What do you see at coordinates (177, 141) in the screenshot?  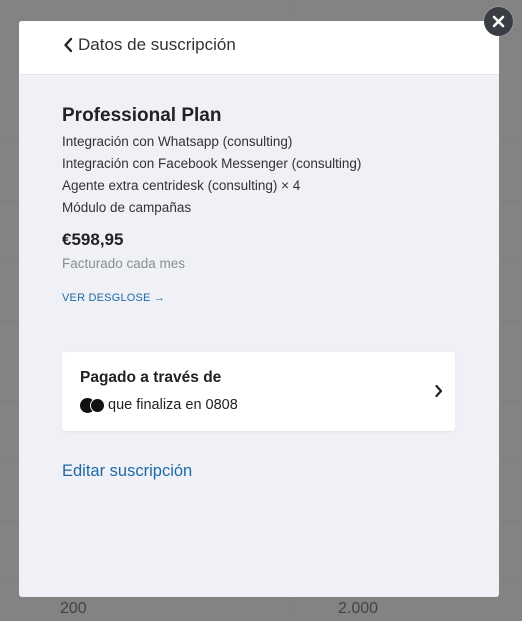 I see `plan-feature-item: Integración con Whatsapp (consulting)` at bounding box center [177, 141].